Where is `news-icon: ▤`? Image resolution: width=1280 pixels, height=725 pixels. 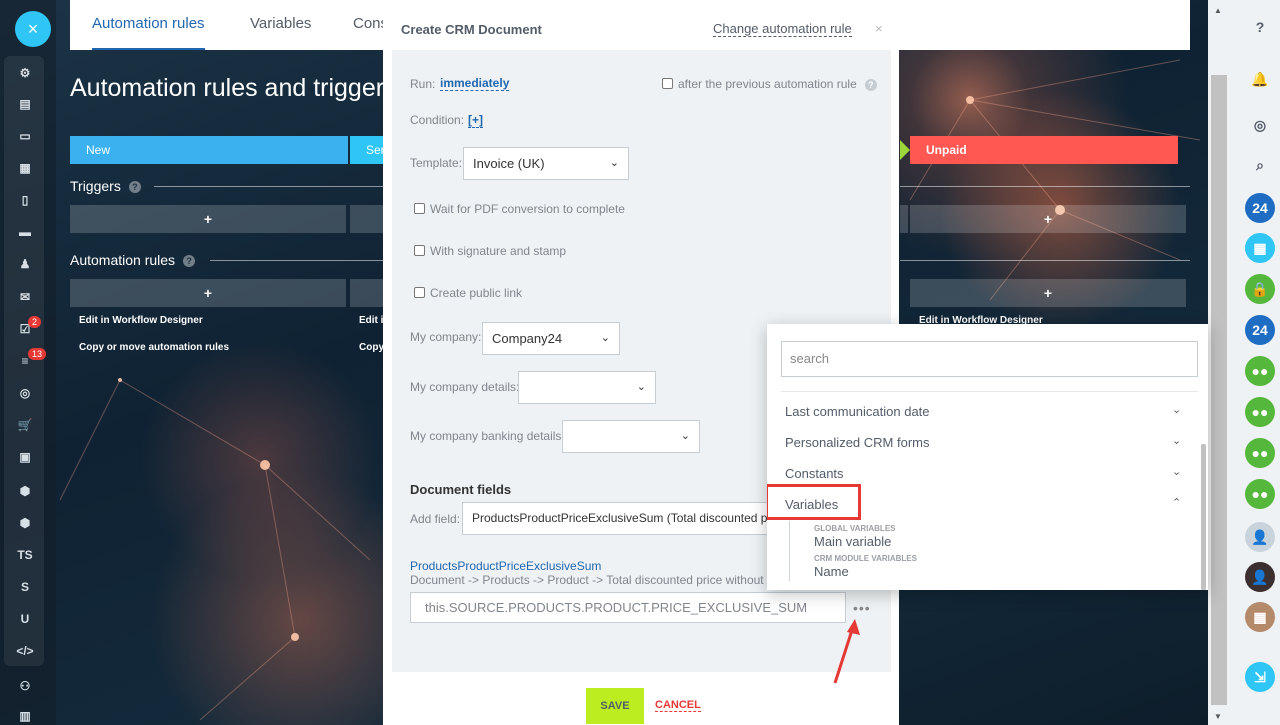 news-icon: ▤ is located at coordinates (25, 104).